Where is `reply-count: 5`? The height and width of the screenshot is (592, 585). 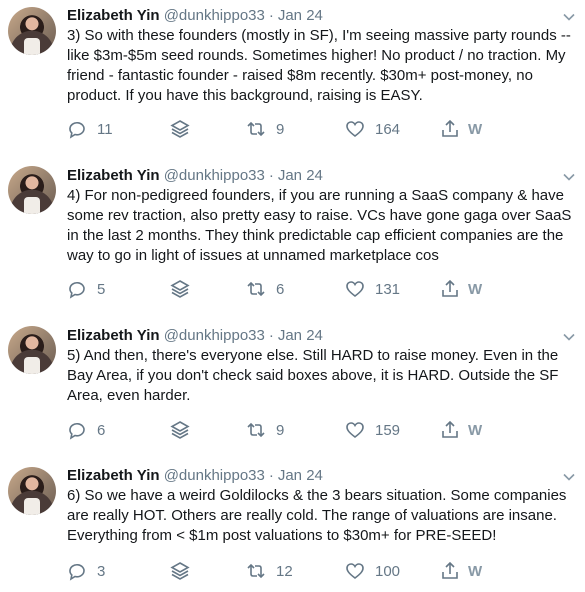 reply-count: 5 is located at coordinates (101, 289).